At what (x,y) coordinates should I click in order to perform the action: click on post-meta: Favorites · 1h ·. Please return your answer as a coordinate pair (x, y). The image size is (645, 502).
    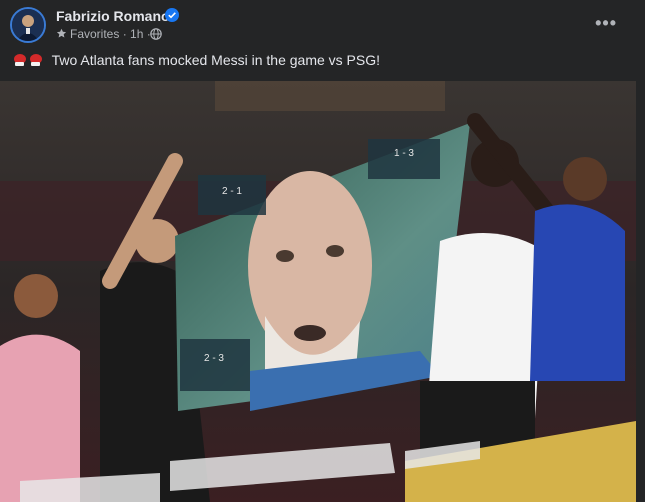
    Looking at the image, I should click on (110, 34).